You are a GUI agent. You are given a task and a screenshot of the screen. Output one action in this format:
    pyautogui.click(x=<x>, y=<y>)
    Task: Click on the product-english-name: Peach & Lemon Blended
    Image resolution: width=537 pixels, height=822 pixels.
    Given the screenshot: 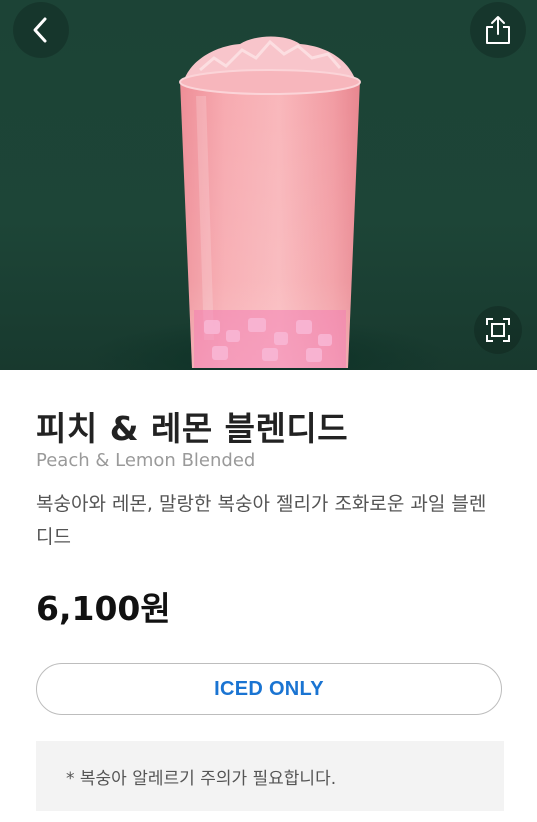 What is the action you would take?
    pyautogui.click(x=146, y=460)
    